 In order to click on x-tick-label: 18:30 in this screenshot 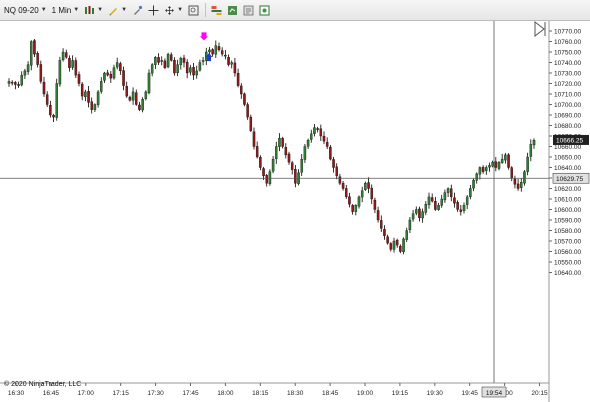, I will do `click(295, 393)`.